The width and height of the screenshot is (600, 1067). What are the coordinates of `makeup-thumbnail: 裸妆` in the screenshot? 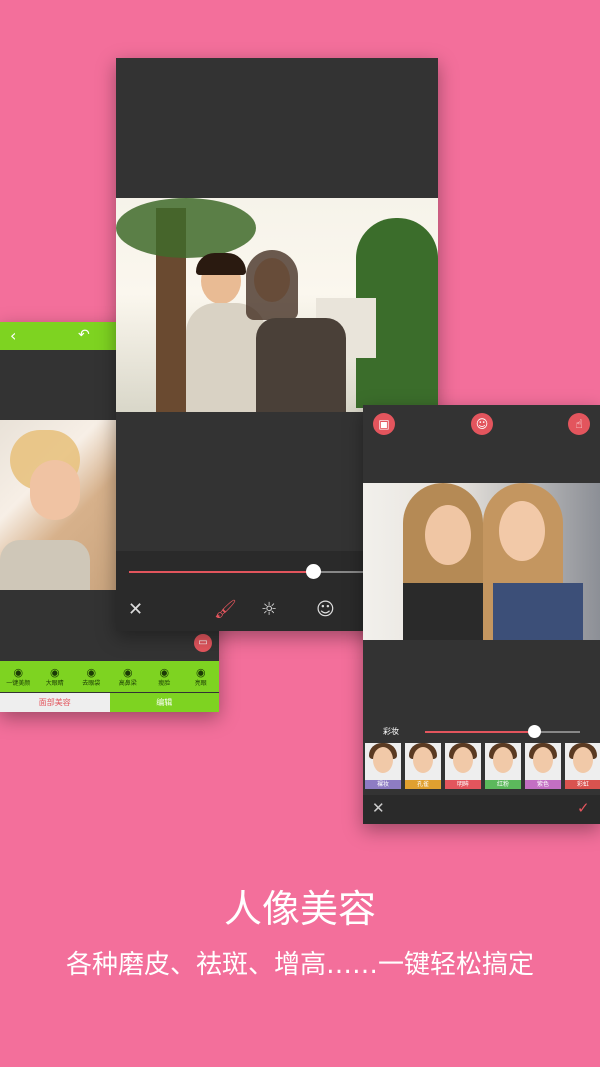 It's located at (383, 766).